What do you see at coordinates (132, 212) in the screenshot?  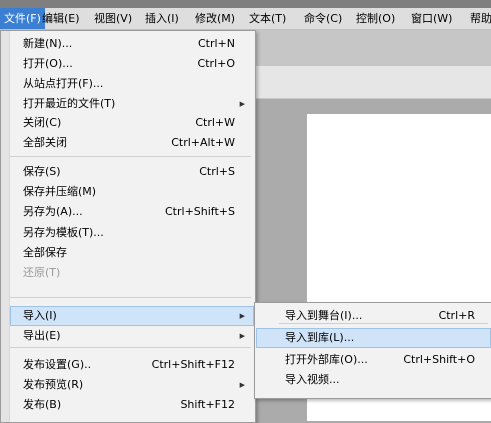 I see `file-menu-item-8: 另存为(A)... Ctrl+Shift+S` at bounding box center [132, 212].